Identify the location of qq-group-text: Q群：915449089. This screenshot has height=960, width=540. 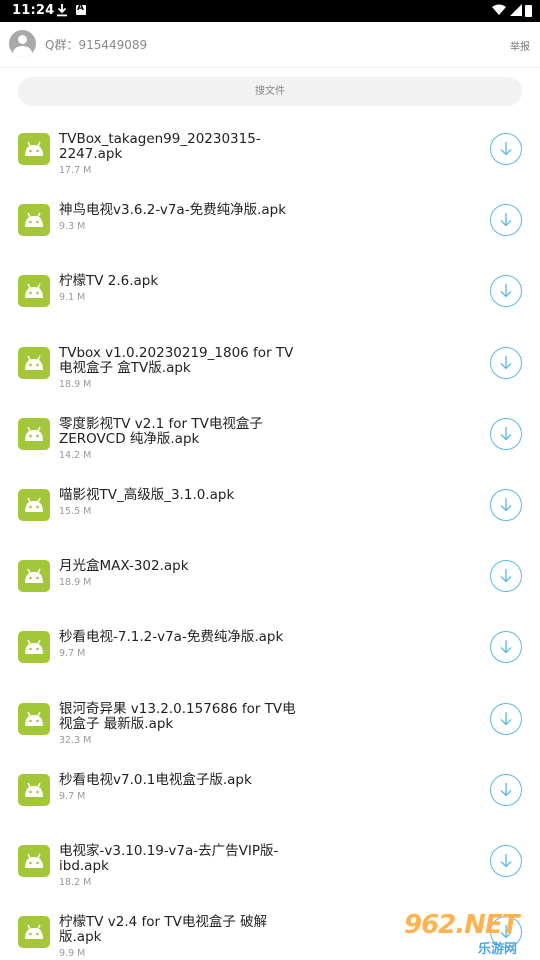
(96, 45).